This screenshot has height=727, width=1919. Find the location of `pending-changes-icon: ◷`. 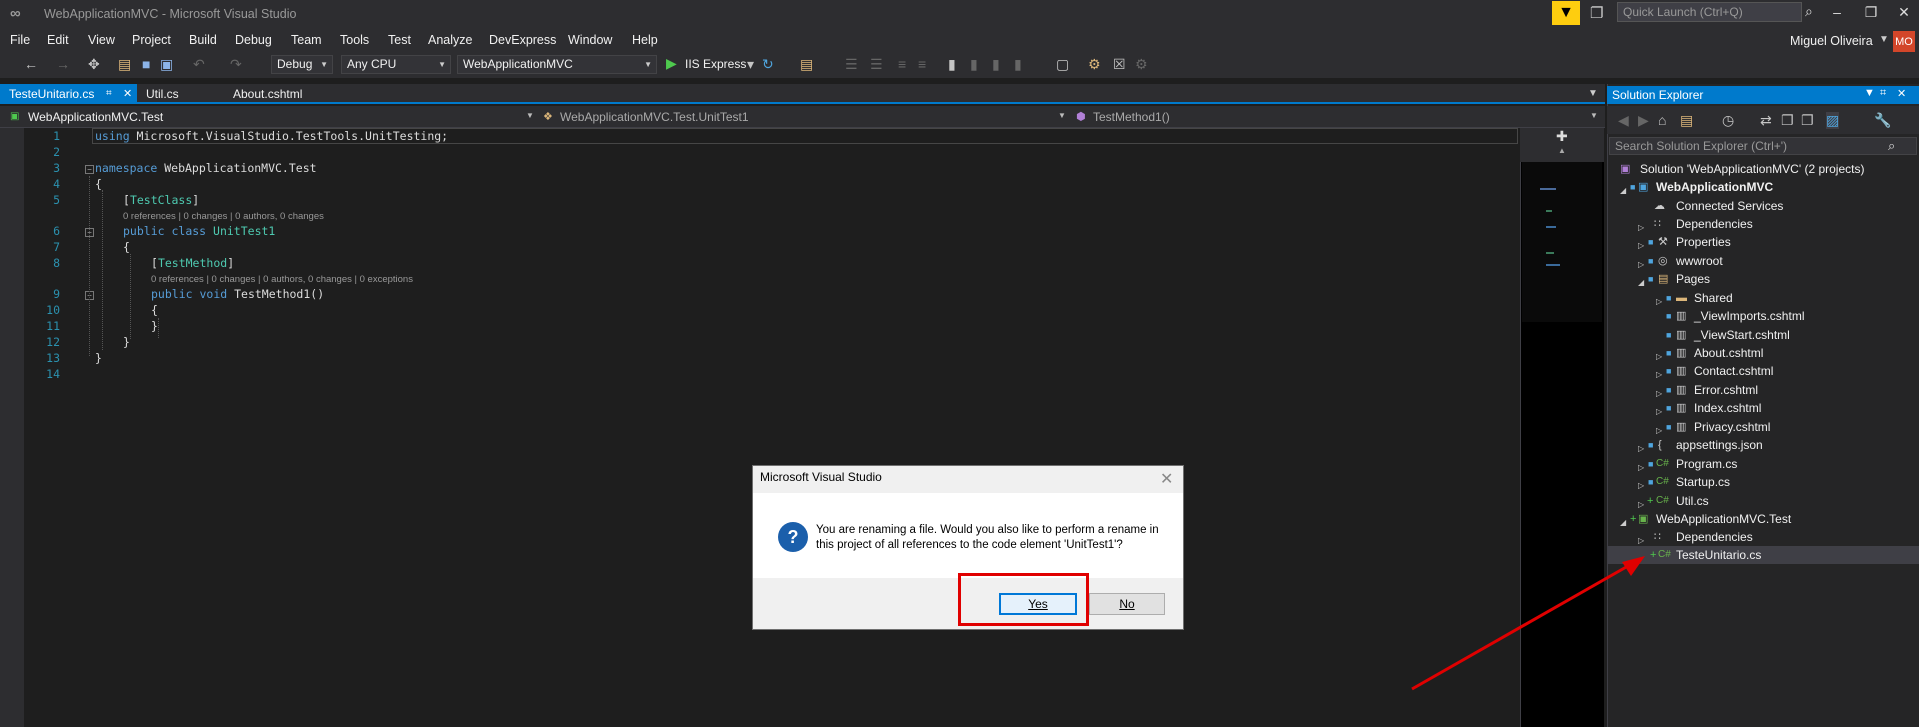

pending-changes-icon: ◷ is located at coordinates (1728, 120).